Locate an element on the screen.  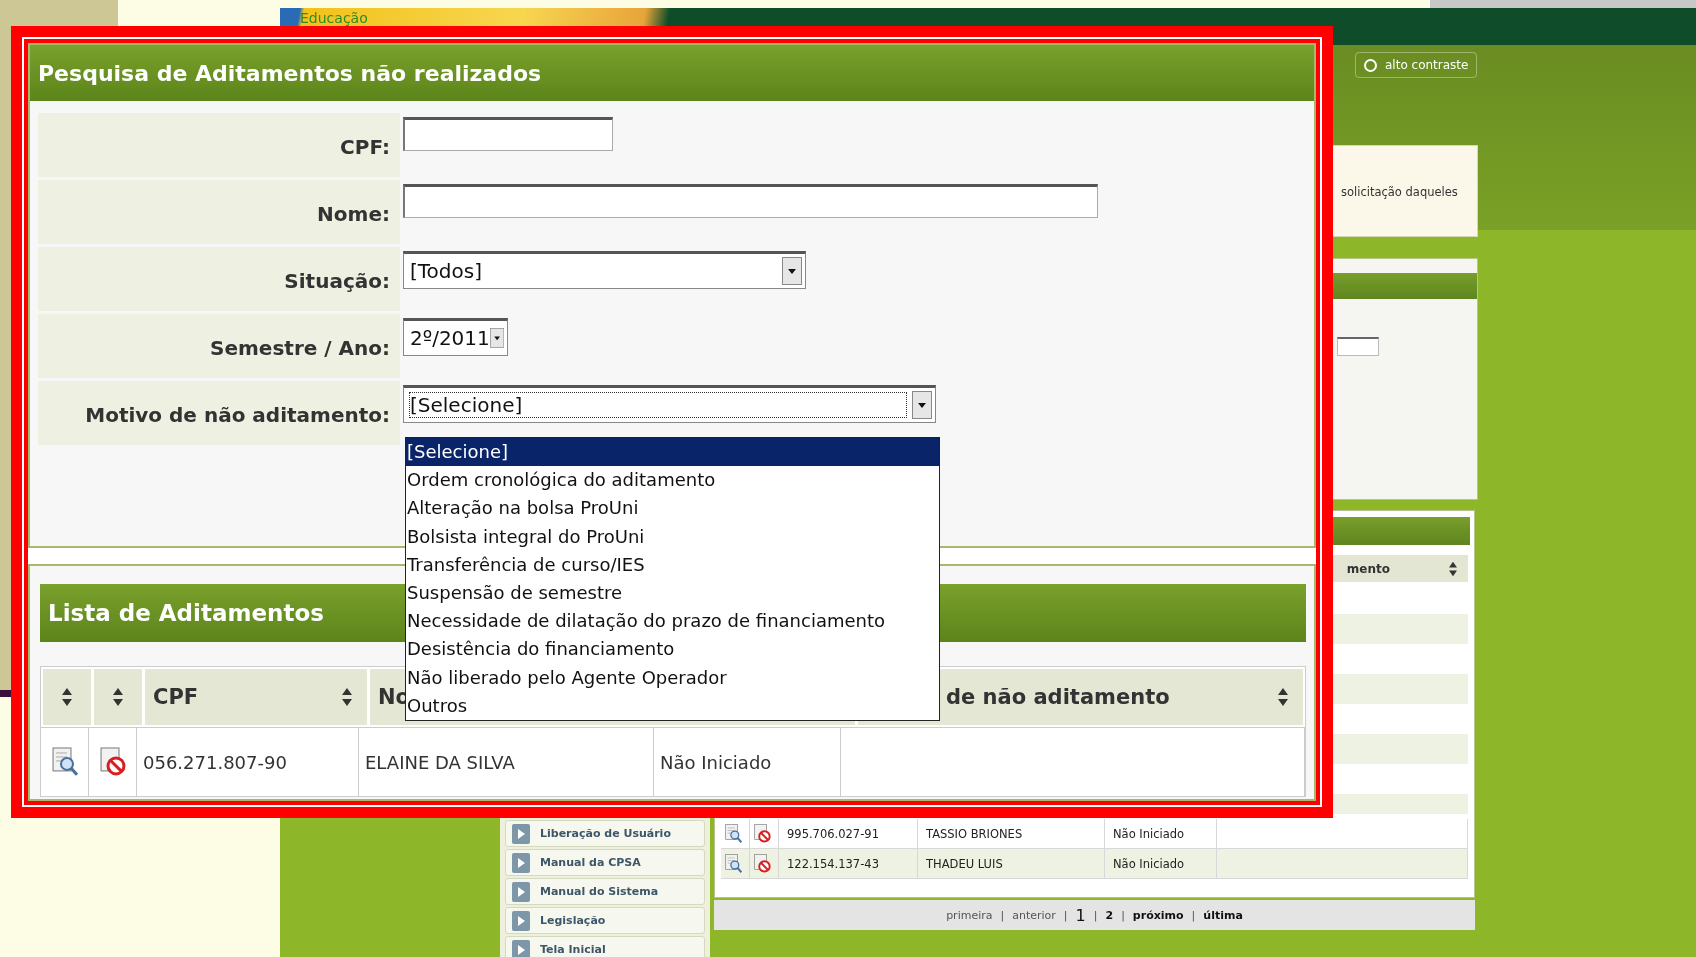
dropdown-option: Outros is located at coordinates (672, 705).